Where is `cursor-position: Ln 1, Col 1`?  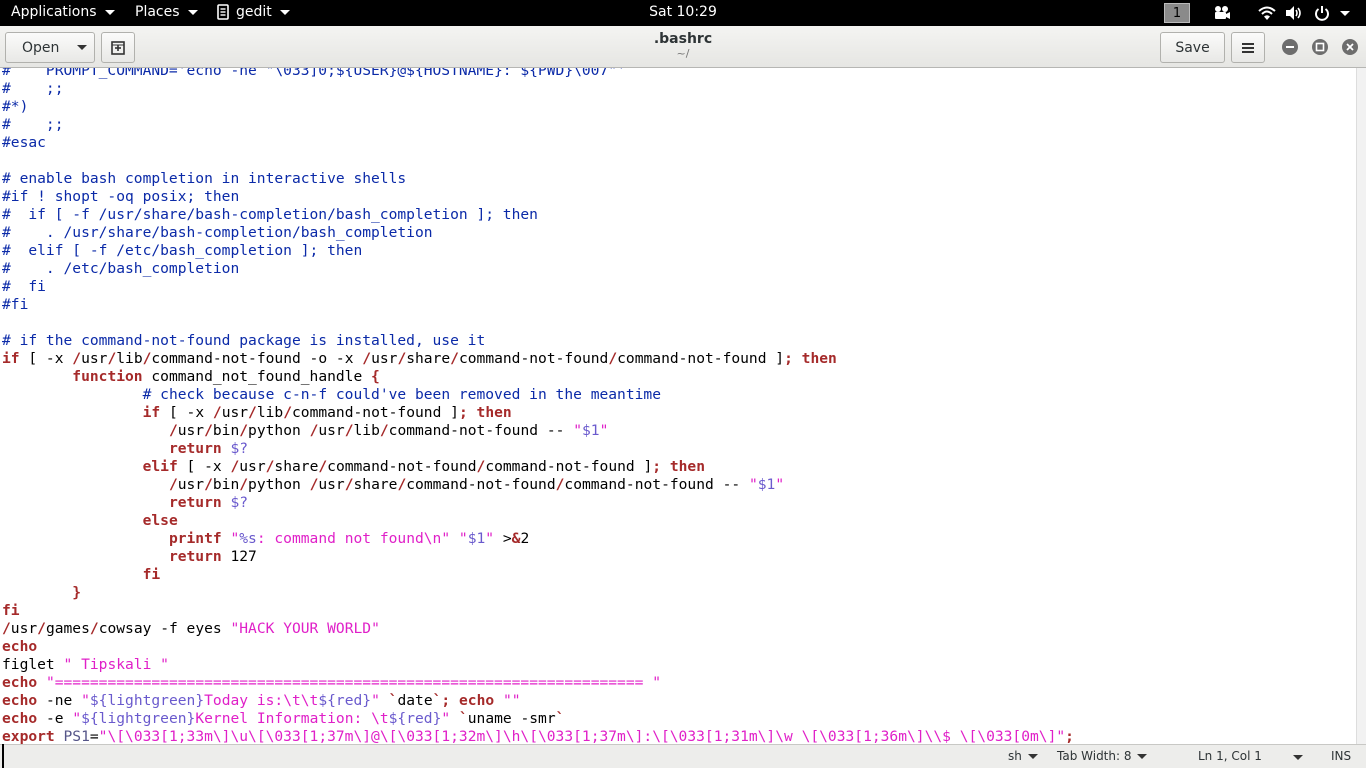
cursor-position: Ln 1, Col 1 is located at coordinates (1230, 756).